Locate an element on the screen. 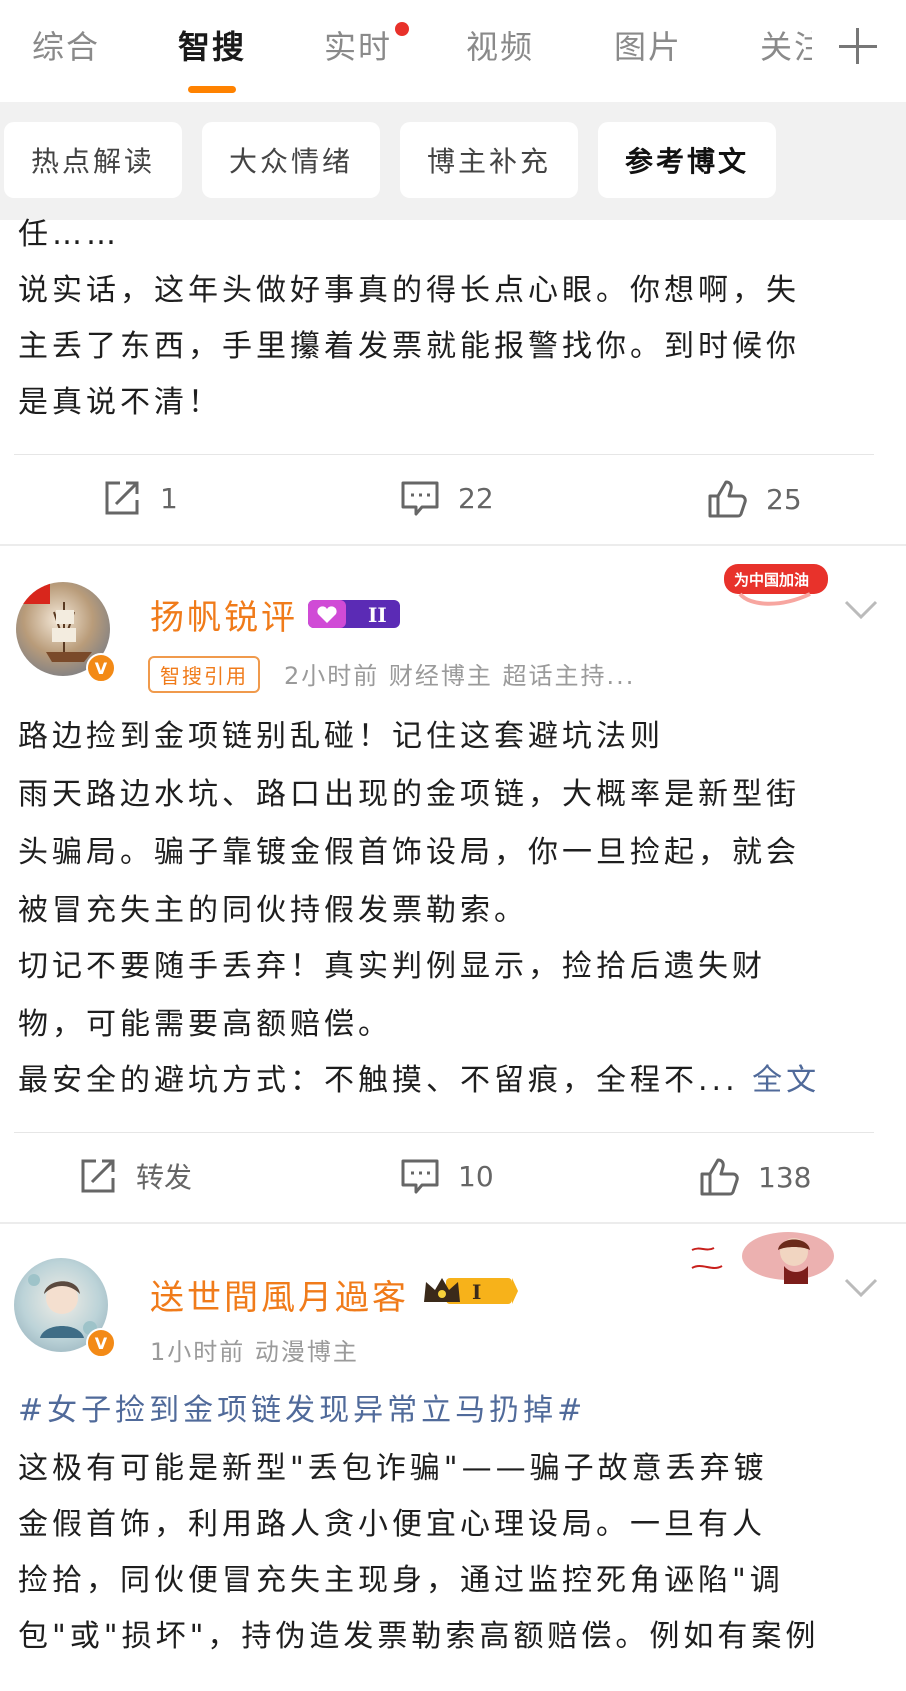 The image size is (906, 1691). repost-button: 1 is located at coordinates (140, 498).